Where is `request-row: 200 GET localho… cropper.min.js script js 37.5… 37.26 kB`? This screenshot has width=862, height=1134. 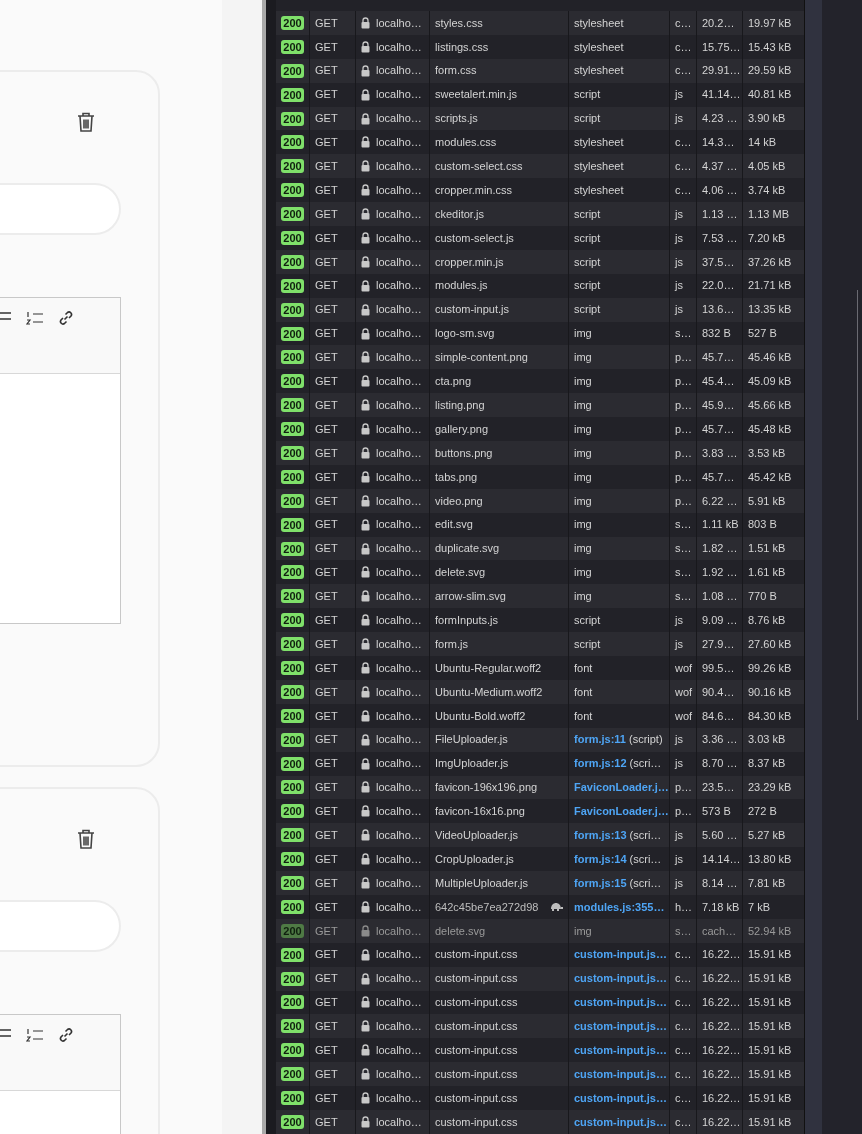
request-row: 200 GET localho… cropper.min.js script js 37.5… 37.26 kB is located at coordinates (540, 261).